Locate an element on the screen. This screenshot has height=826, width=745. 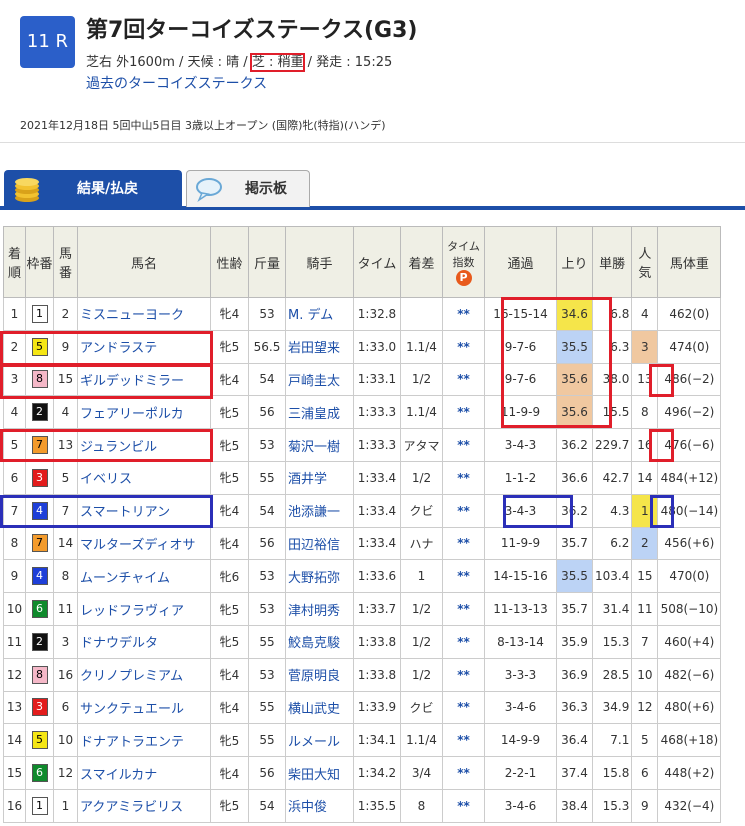
time-cell: 1:34.2 is located at coordinates (377, 773).